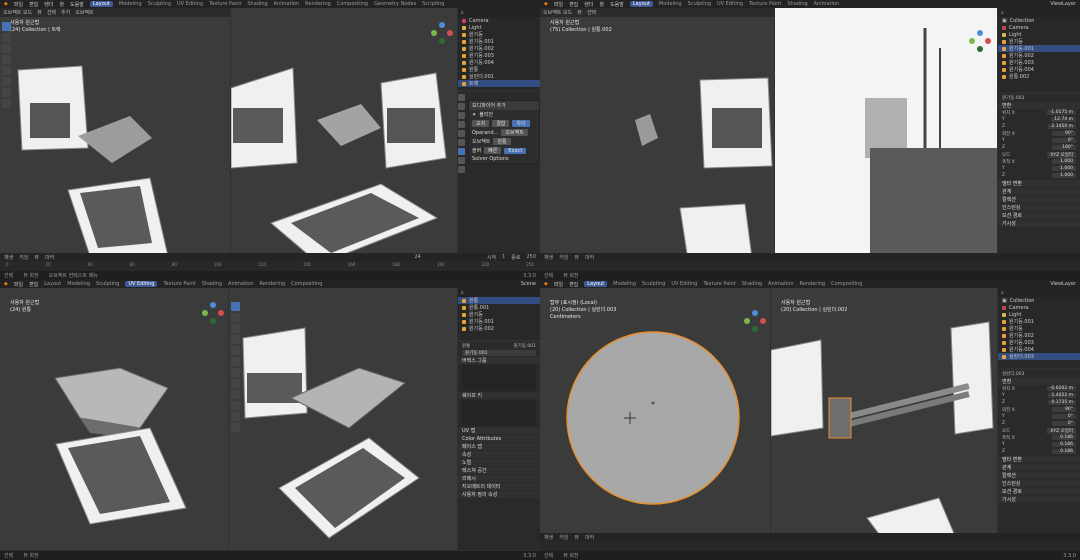  What do you see at coordinates (1064, 409) in the screenshot?
I see `rot-x-field: 90°` at bounding box center [1064, 409].